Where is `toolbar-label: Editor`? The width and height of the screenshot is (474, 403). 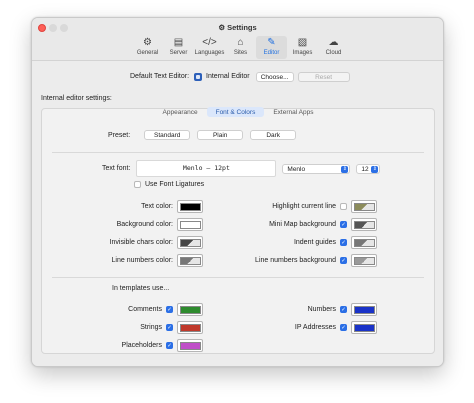
toolbar-label: Editor is located at coordinates (271, 53).